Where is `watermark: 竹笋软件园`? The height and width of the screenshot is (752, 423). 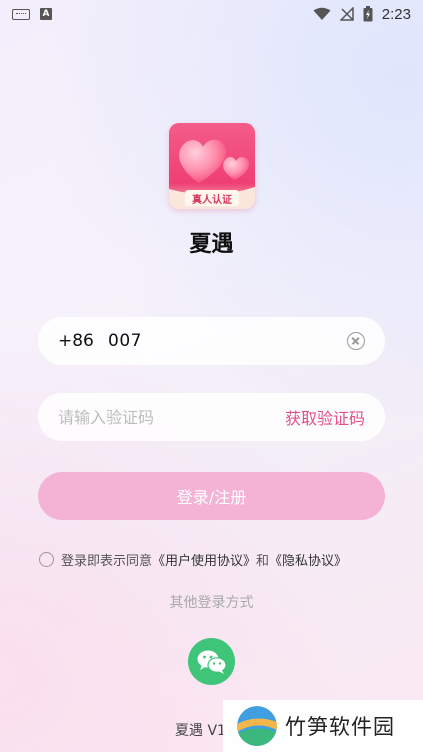
watermark: 竹笋软件园 is located at coordinates (323, 726).